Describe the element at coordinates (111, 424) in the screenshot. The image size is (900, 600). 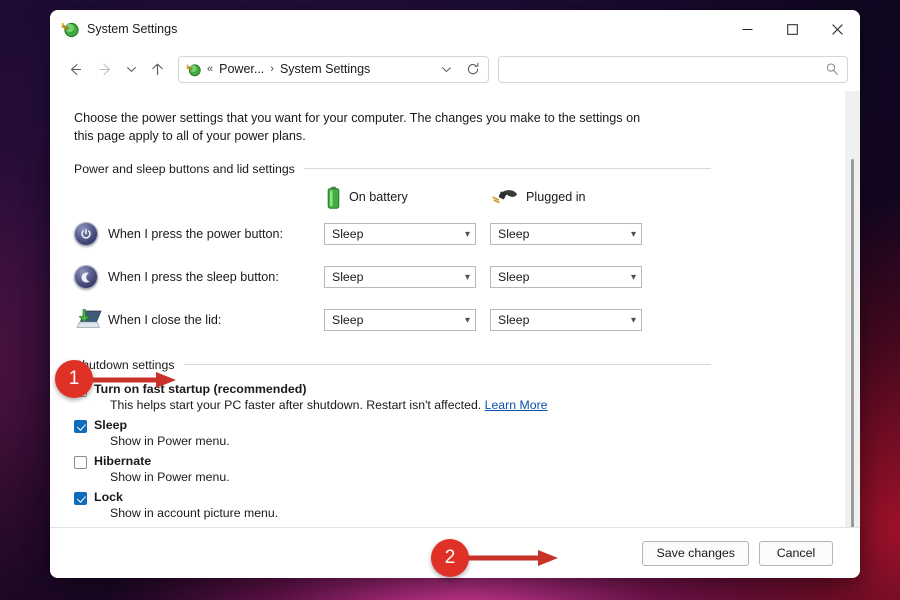
I see `sleep-label: Sleep` at that location.